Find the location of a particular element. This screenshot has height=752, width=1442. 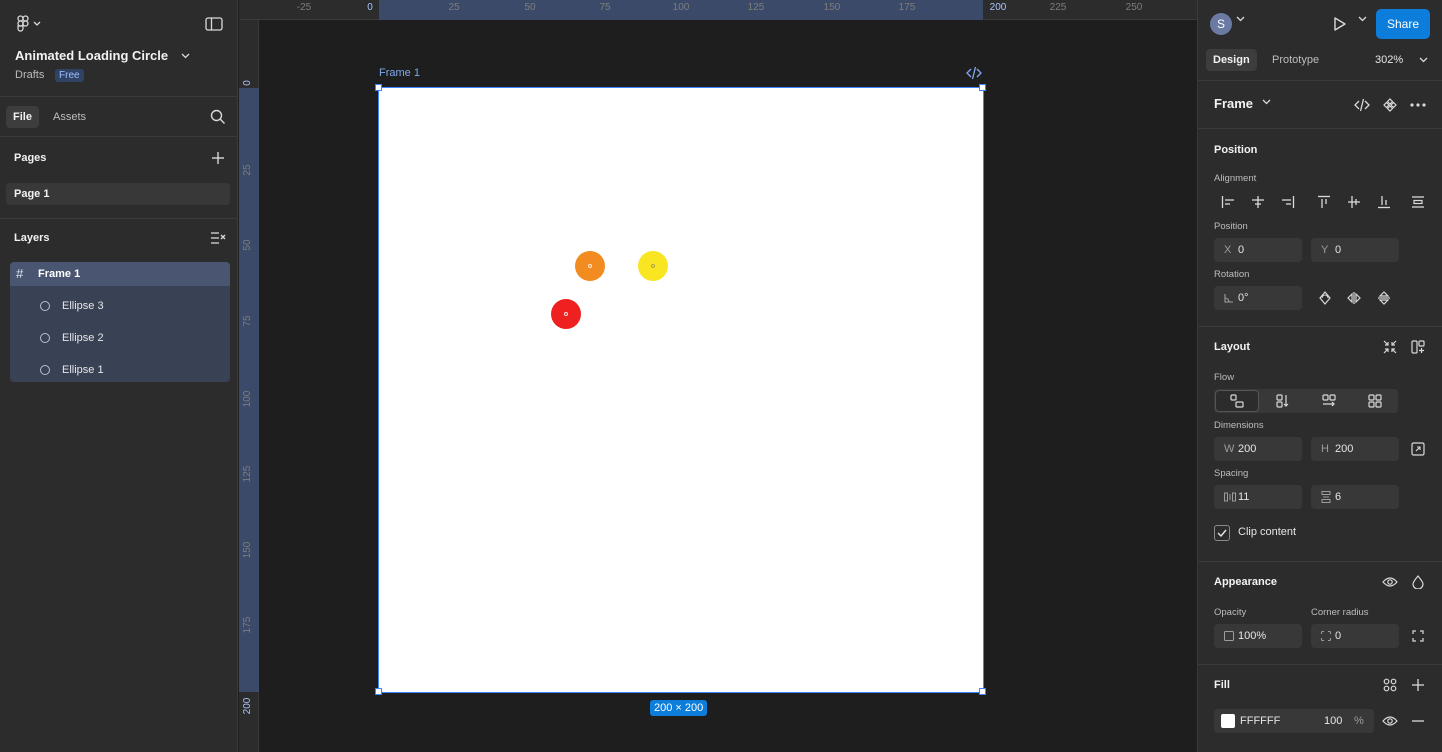

flip-horizontal-icon is located at coordinates (1354, 298).